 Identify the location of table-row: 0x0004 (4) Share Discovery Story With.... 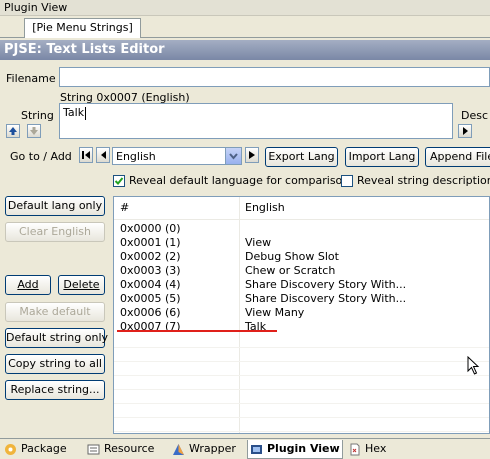
(301, 285).